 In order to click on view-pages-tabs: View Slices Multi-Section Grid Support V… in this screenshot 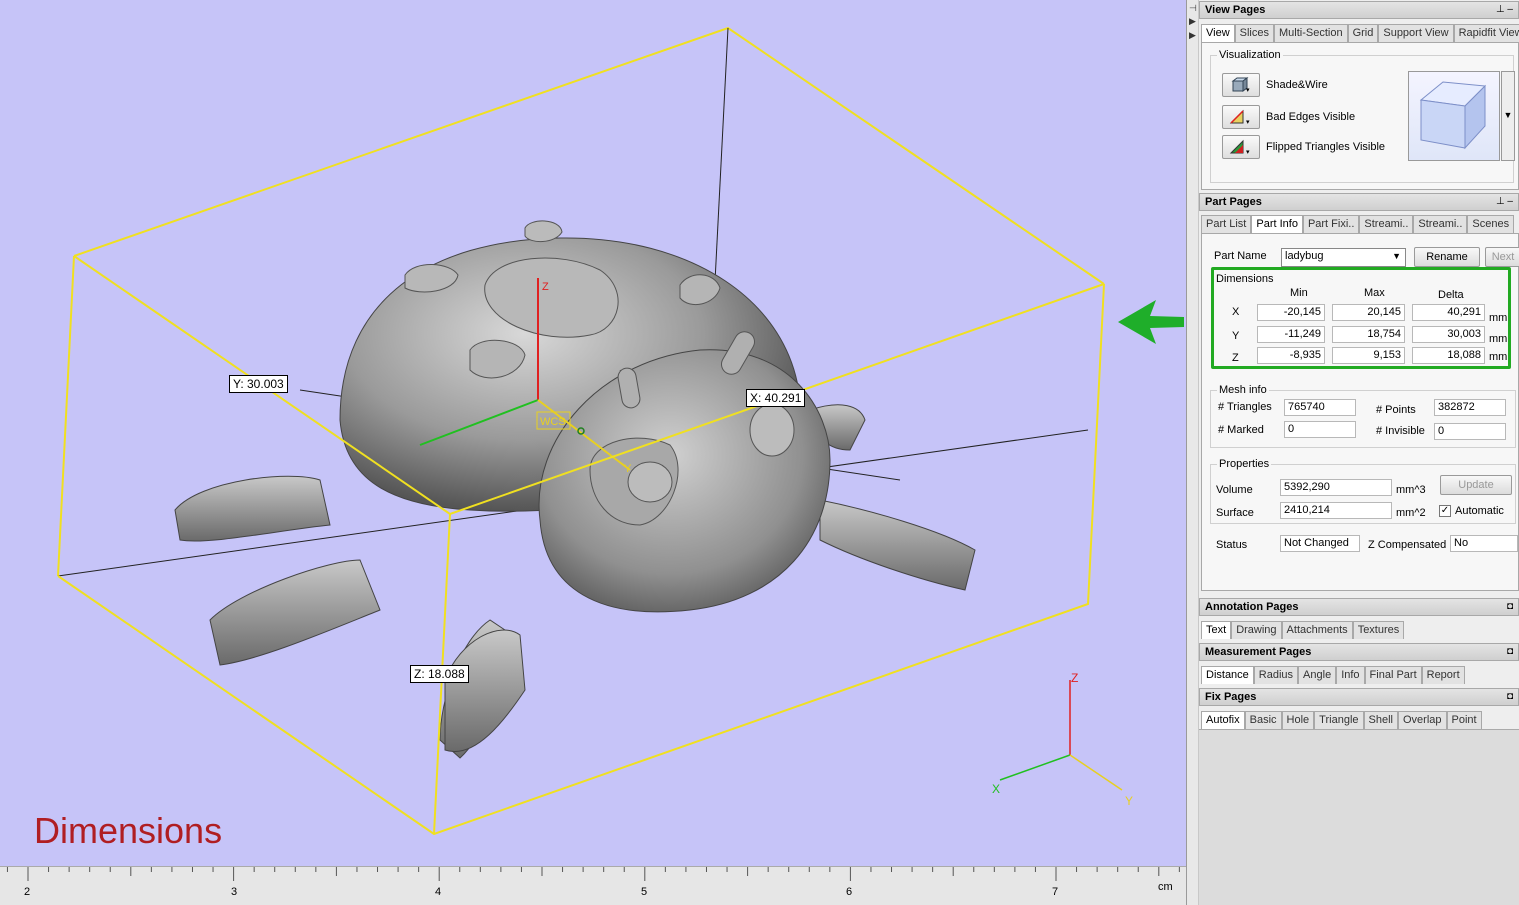, I will do `click(1360, 33)`.